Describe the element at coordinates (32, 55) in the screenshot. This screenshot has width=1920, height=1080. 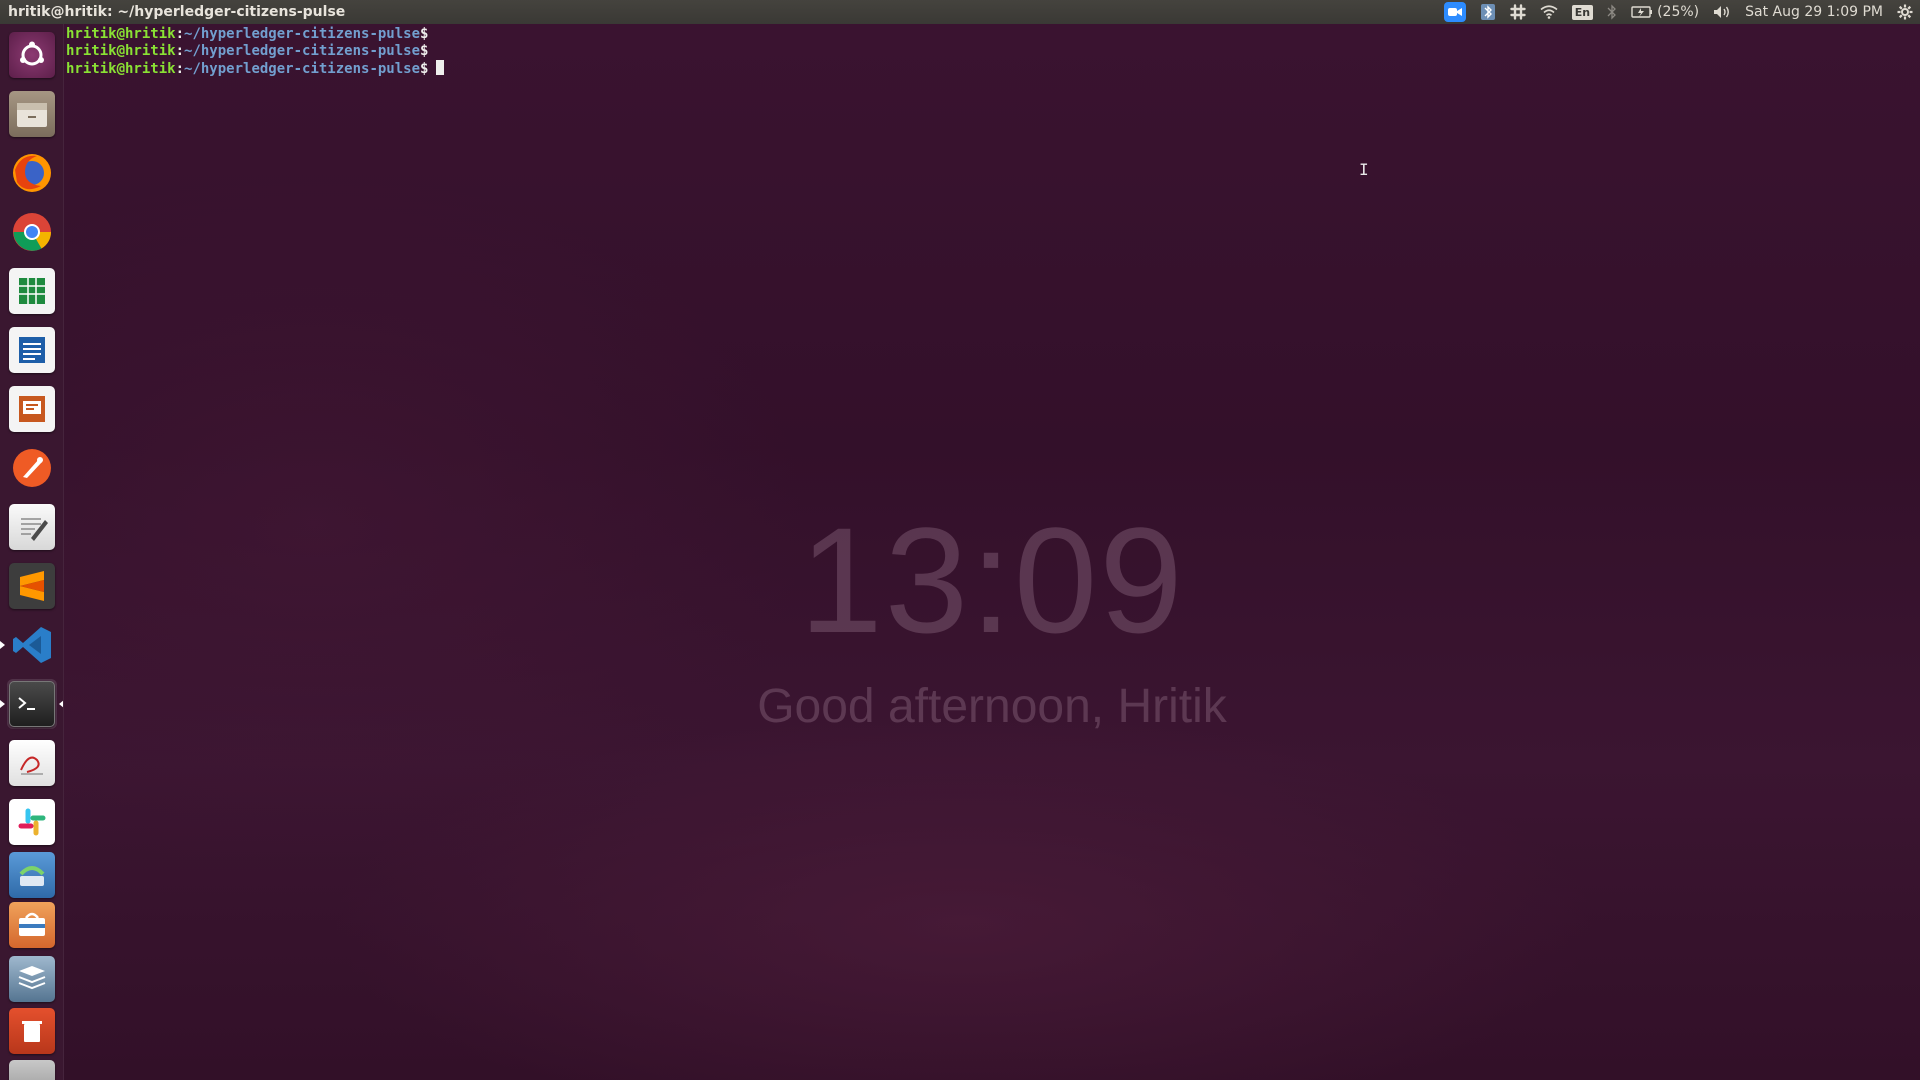
I see `ubuntu-dash-icon` at that location.